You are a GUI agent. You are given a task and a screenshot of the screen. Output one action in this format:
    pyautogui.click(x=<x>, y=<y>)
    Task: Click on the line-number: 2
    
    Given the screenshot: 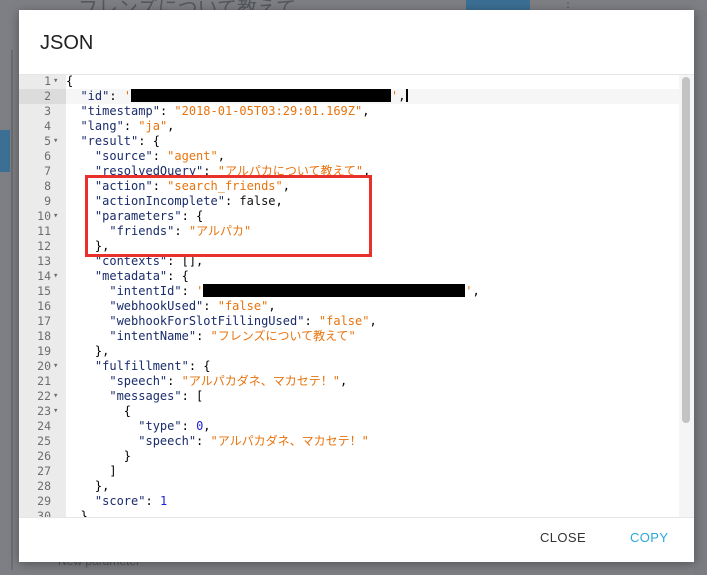 What is the action you would take?
    pyautogui.click(x=47, y=96)
    